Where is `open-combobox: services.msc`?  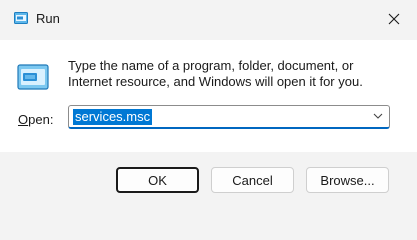
open-combobox: services.msc is located at coordinates (229, 117).